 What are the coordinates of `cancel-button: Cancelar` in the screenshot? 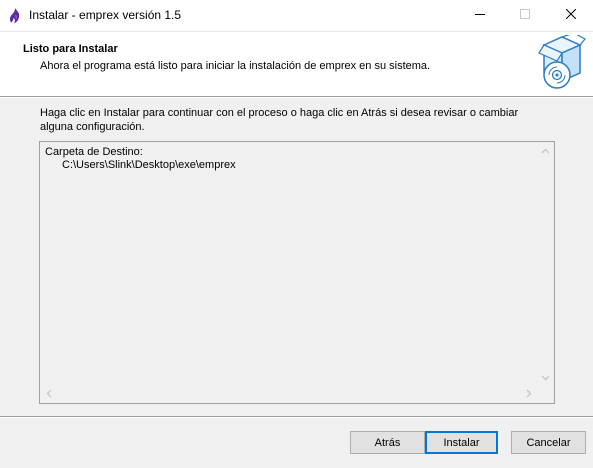 It's located at (548, 442).